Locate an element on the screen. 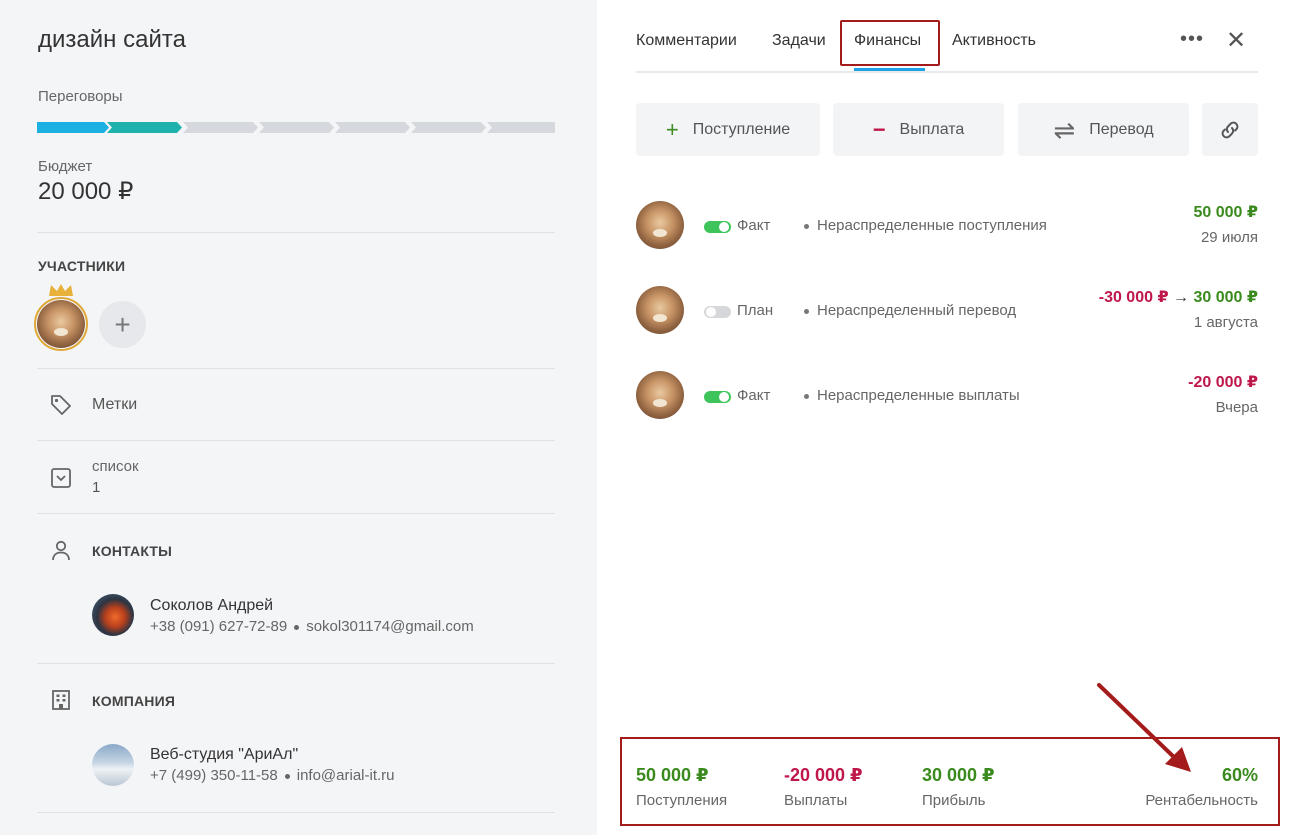 This screenshot has height=835, width=1301. company-phone: +7 (499) 350-11-58 is located at coordinates (214, 775).